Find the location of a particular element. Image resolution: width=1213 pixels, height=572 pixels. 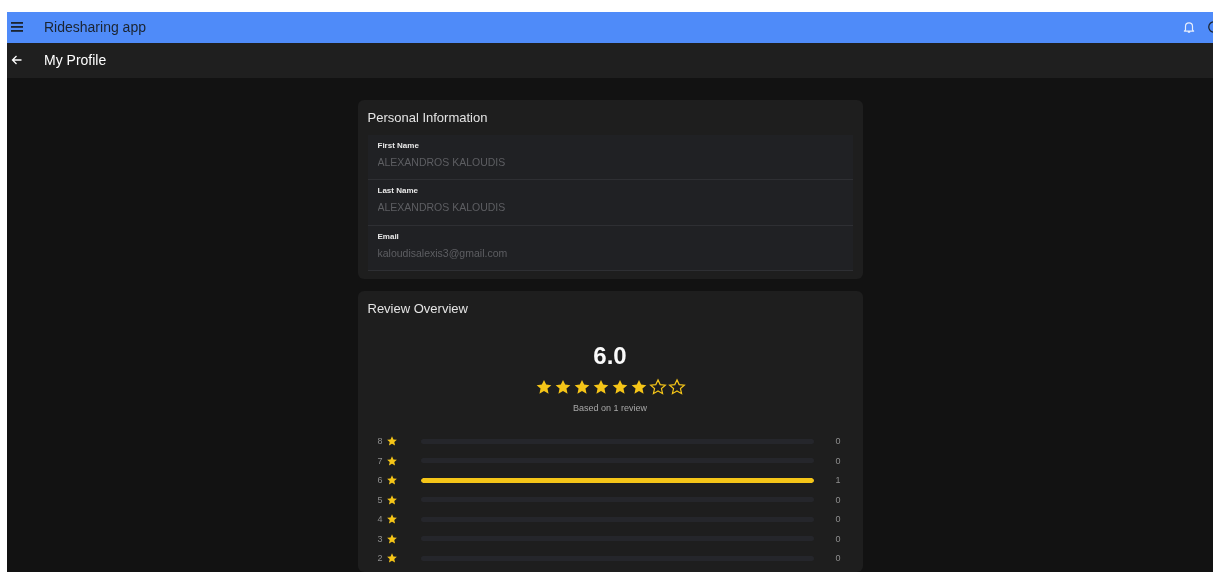

rating-label: 4 is located at coordinates (380, 519).